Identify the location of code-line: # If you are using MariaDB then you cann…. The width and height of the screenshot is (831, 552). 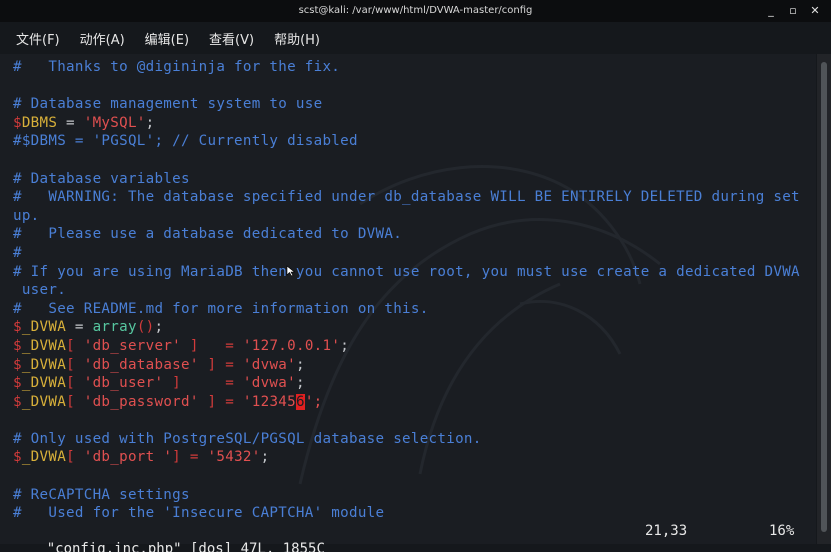
(406, 271).